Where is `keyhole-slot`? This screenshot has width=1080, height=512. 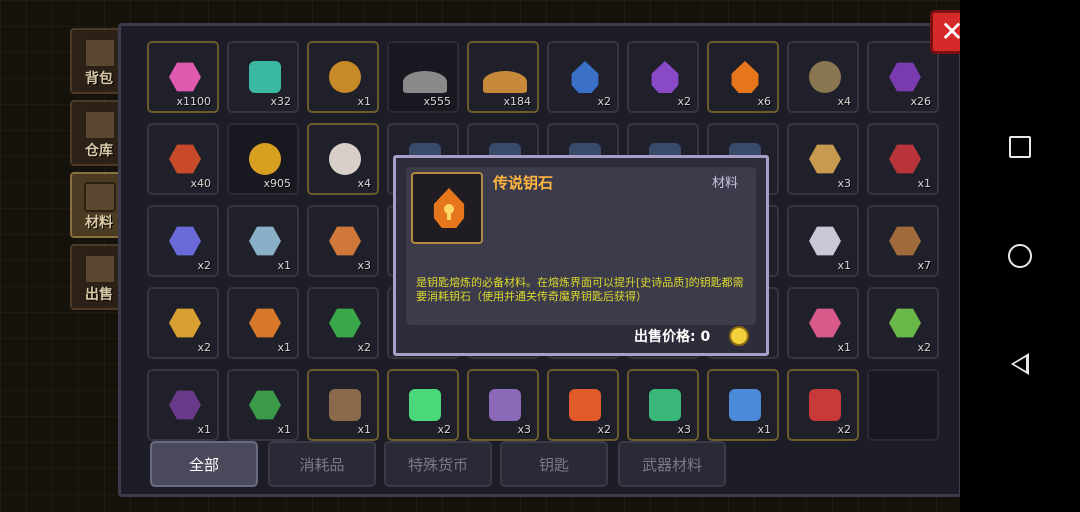 keyhole-slot is located at coordinates (449, 216).